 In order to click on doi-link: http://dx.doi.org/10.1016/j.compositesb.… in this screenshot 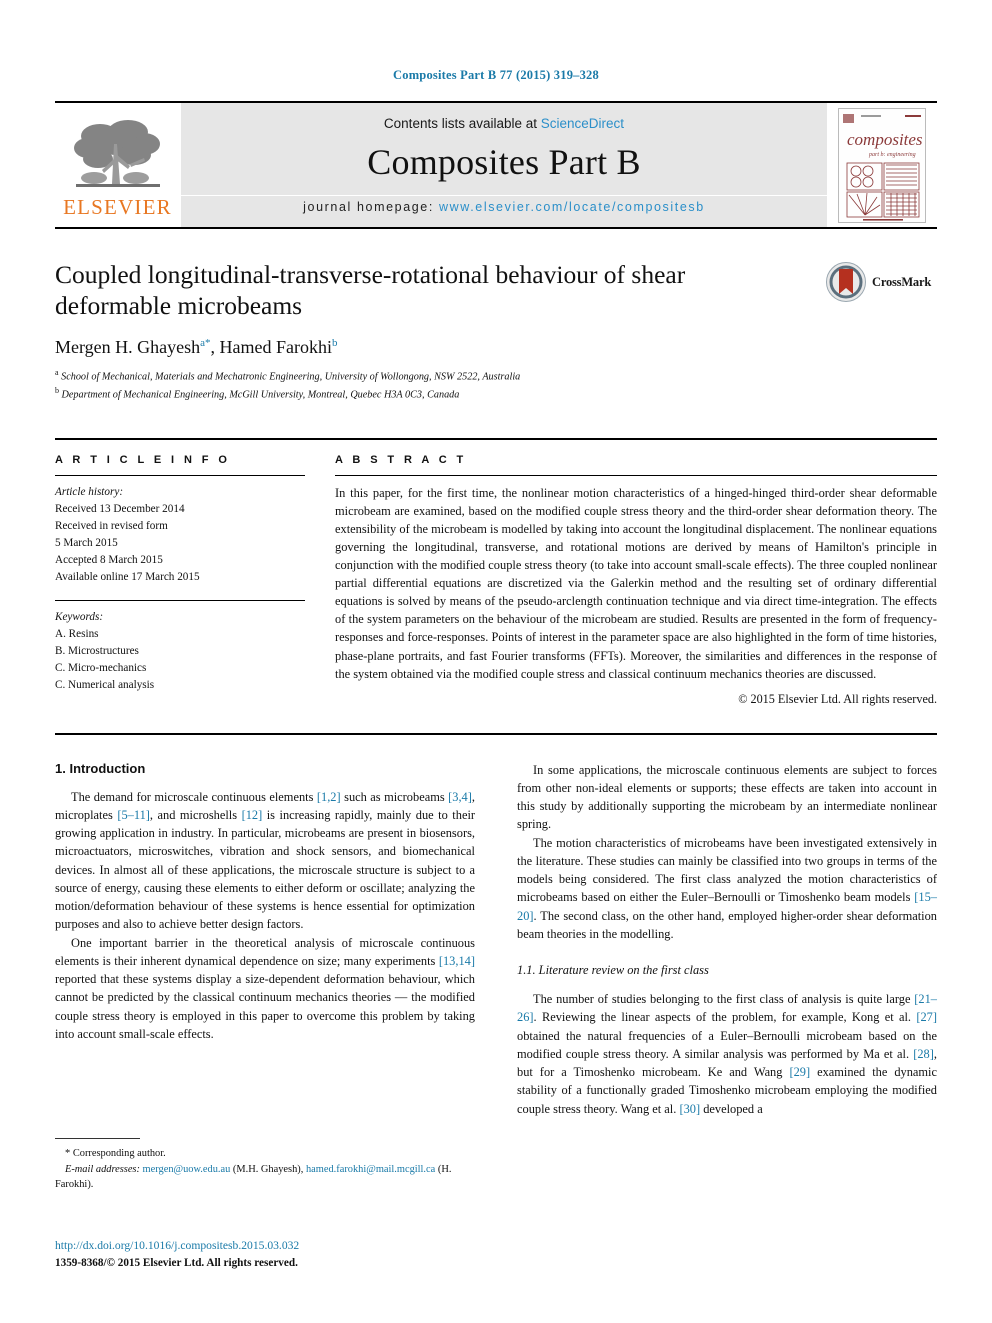, I will do `click(270, 1246)`.